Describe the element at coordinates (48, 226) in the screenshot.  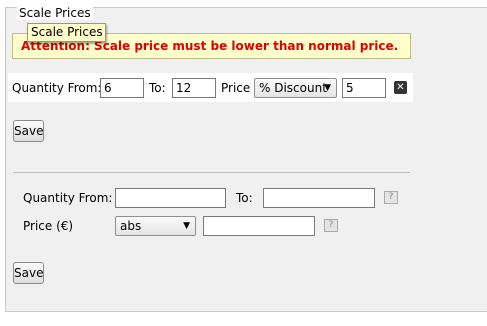
I see `new-price-label: Price (€)` at that location.